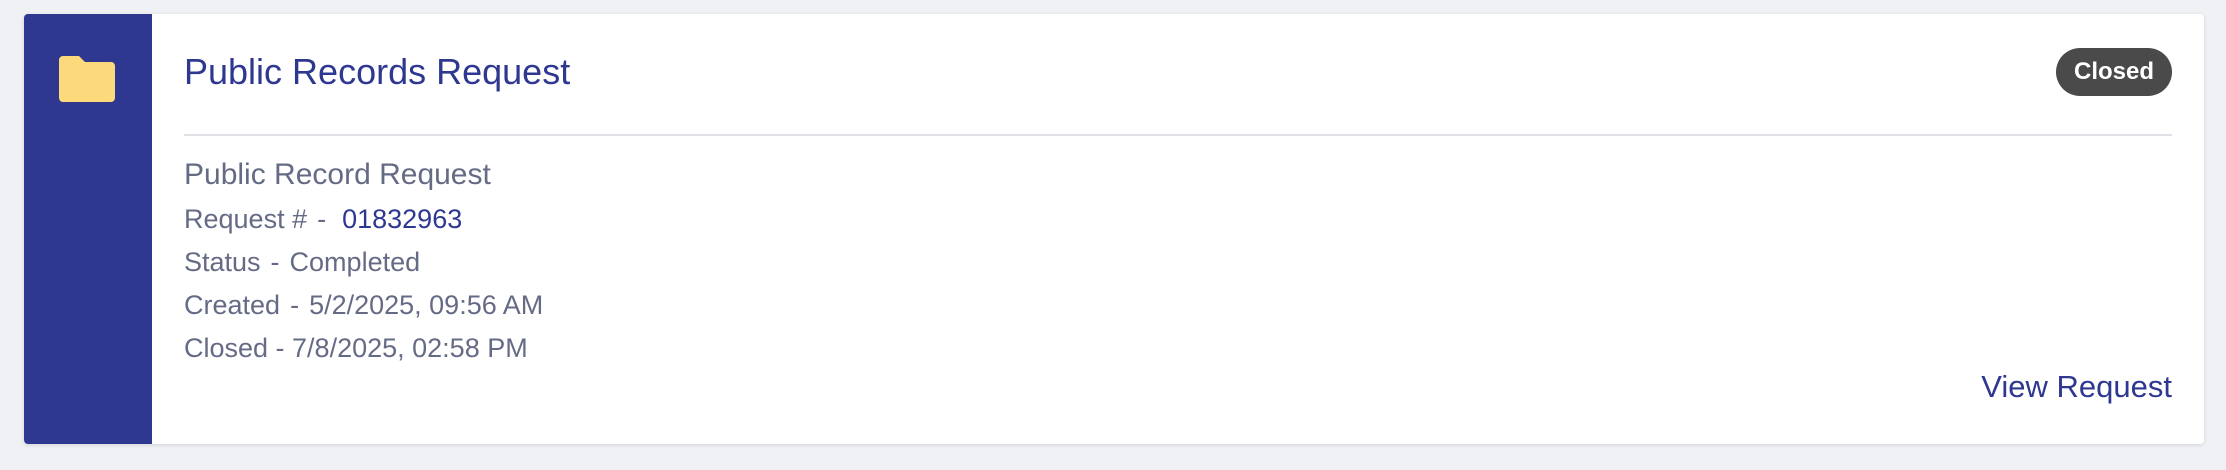  What do you see at coordinates (232, 305) in the screenshot?
I see `created-label: Created` at bounding box center [232, 305].